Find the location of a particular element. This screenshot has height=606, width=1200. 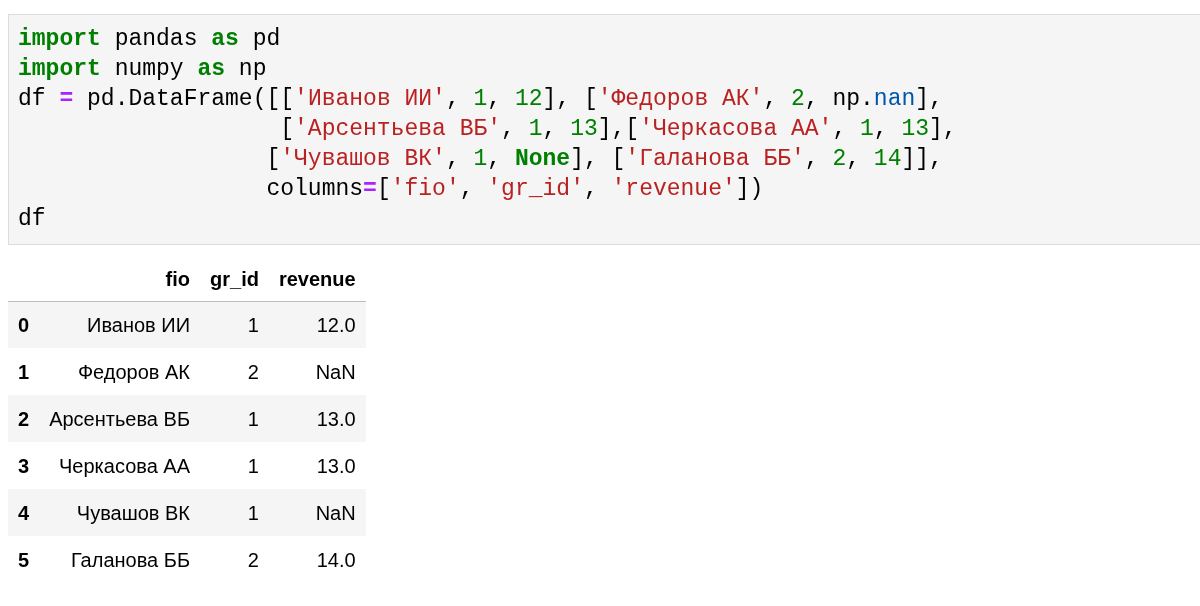

table-cell: Черкасова АА is located at coordinates (119, 465).